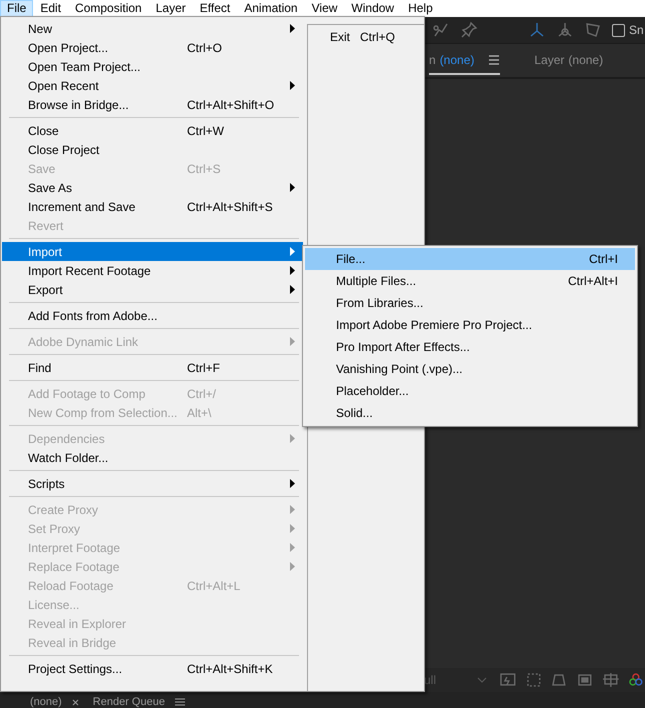 The height and width of the screenshot is (708, 645). What do you see at coordinates (152, 289) in the screenshot?
I see `menu-item: Export` at bounding box center [152, 289].